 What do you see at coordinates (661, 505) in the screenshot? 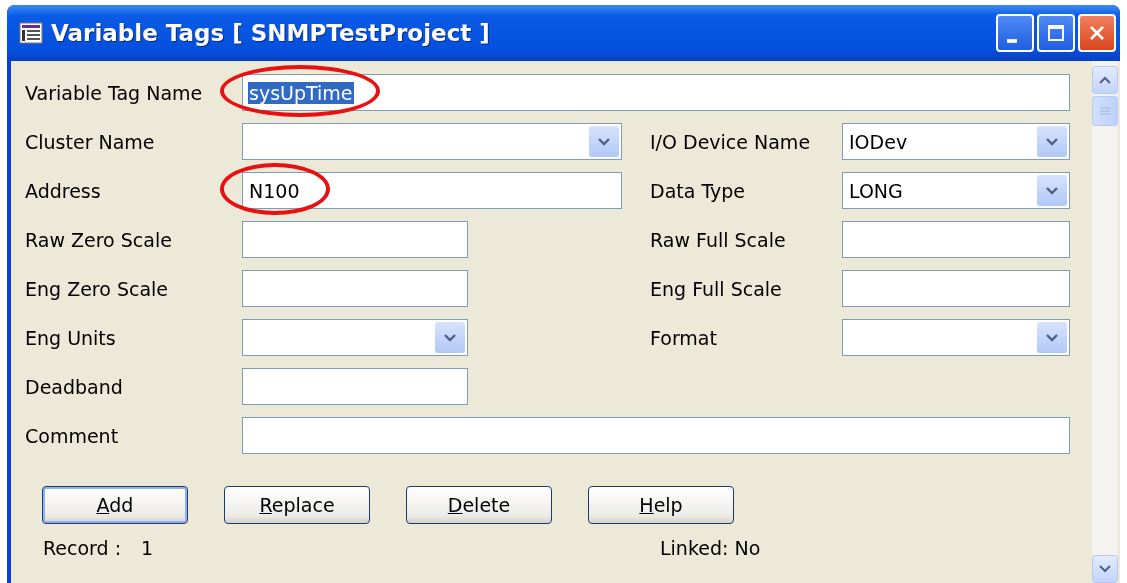
I see `dialog-button: Help` at bounding box center [661, 505].